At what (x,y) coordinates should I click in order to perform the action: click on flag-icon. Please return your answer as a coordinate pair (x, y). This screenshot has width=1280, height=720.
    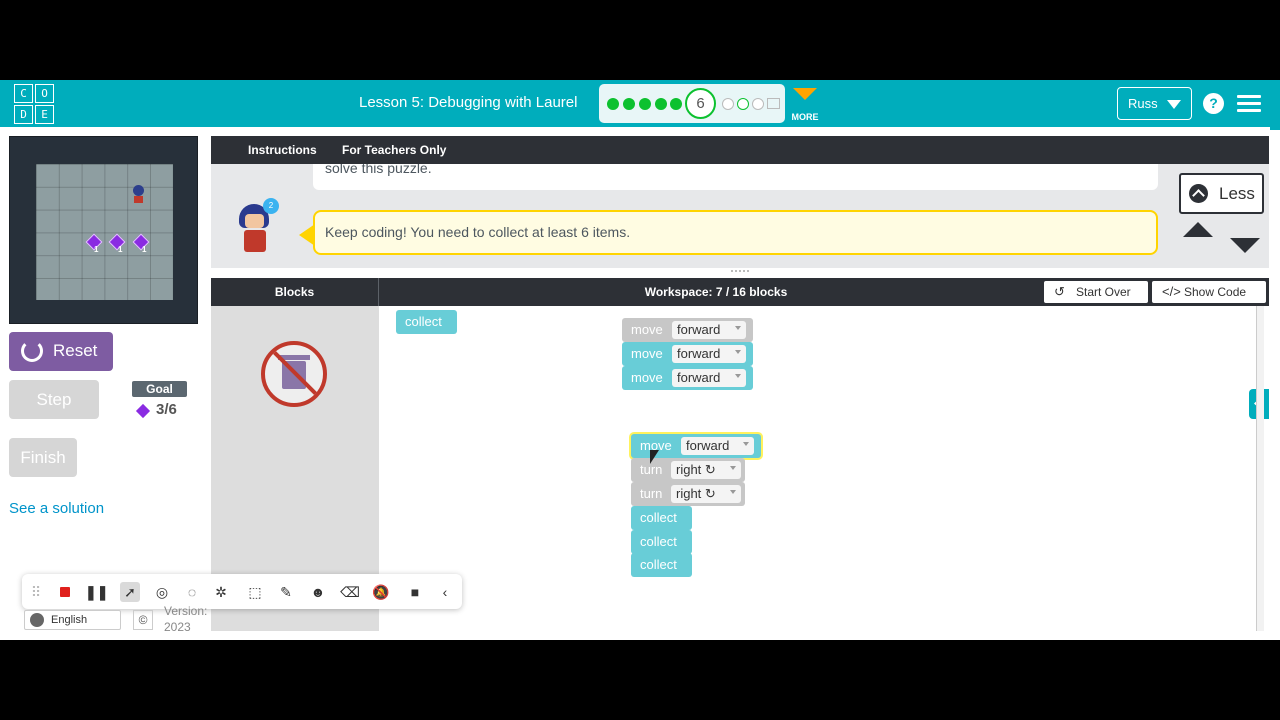
    Looking at the image, I should click on (773, 103).